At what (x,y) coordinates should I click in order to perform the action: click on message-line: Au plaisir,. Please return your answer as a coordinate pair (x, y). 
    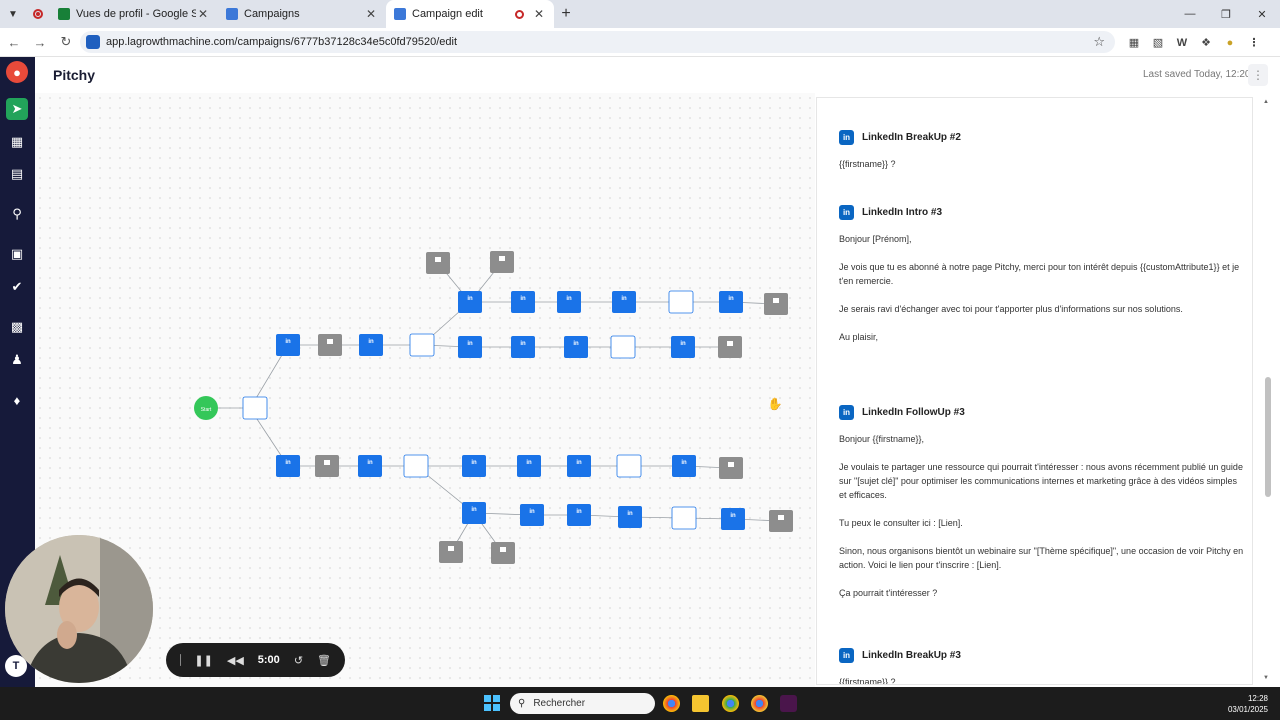
    Looking at the image, I should click on (859, 337).